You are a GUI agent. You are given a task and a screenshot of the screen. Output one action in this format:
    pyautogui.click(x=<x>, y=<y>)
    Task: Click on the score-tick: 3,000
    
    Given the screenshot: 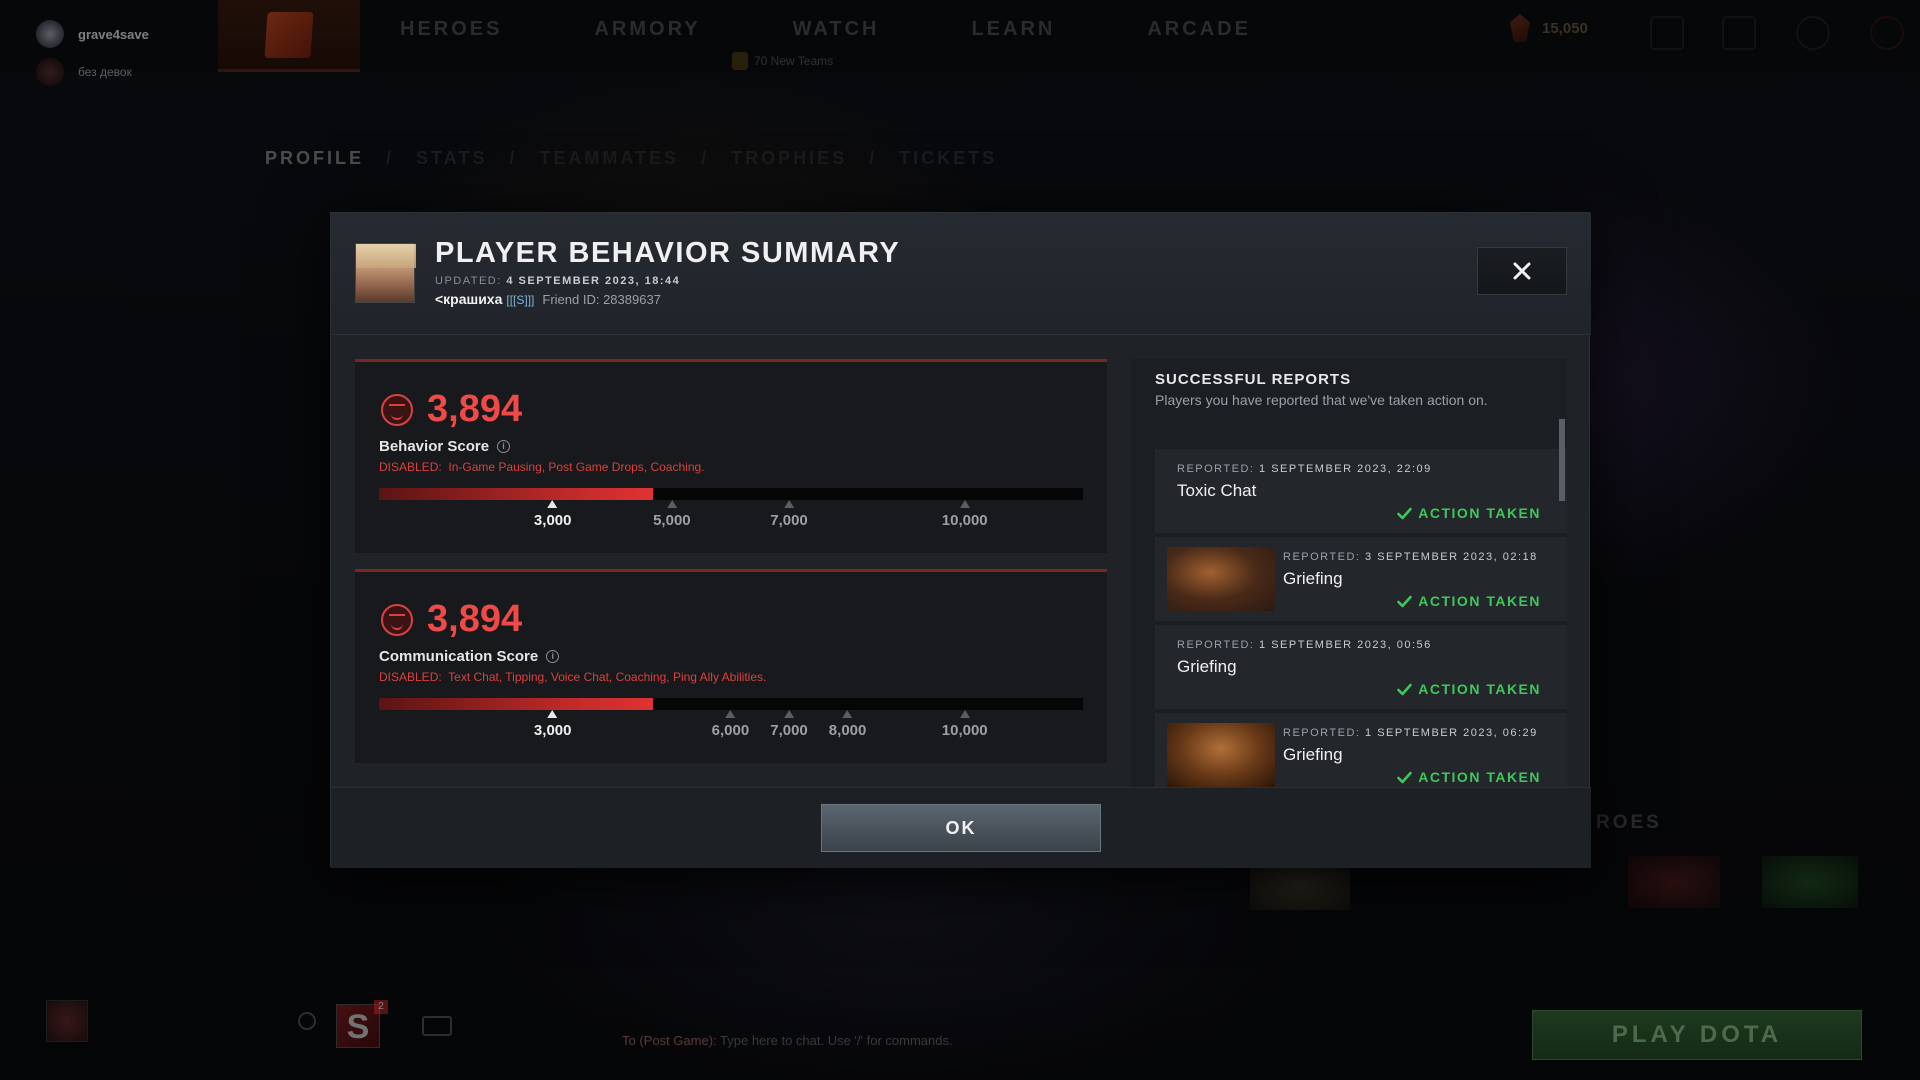 What is the action you would take?
    pyautogui.click(x=552, y=514)
    